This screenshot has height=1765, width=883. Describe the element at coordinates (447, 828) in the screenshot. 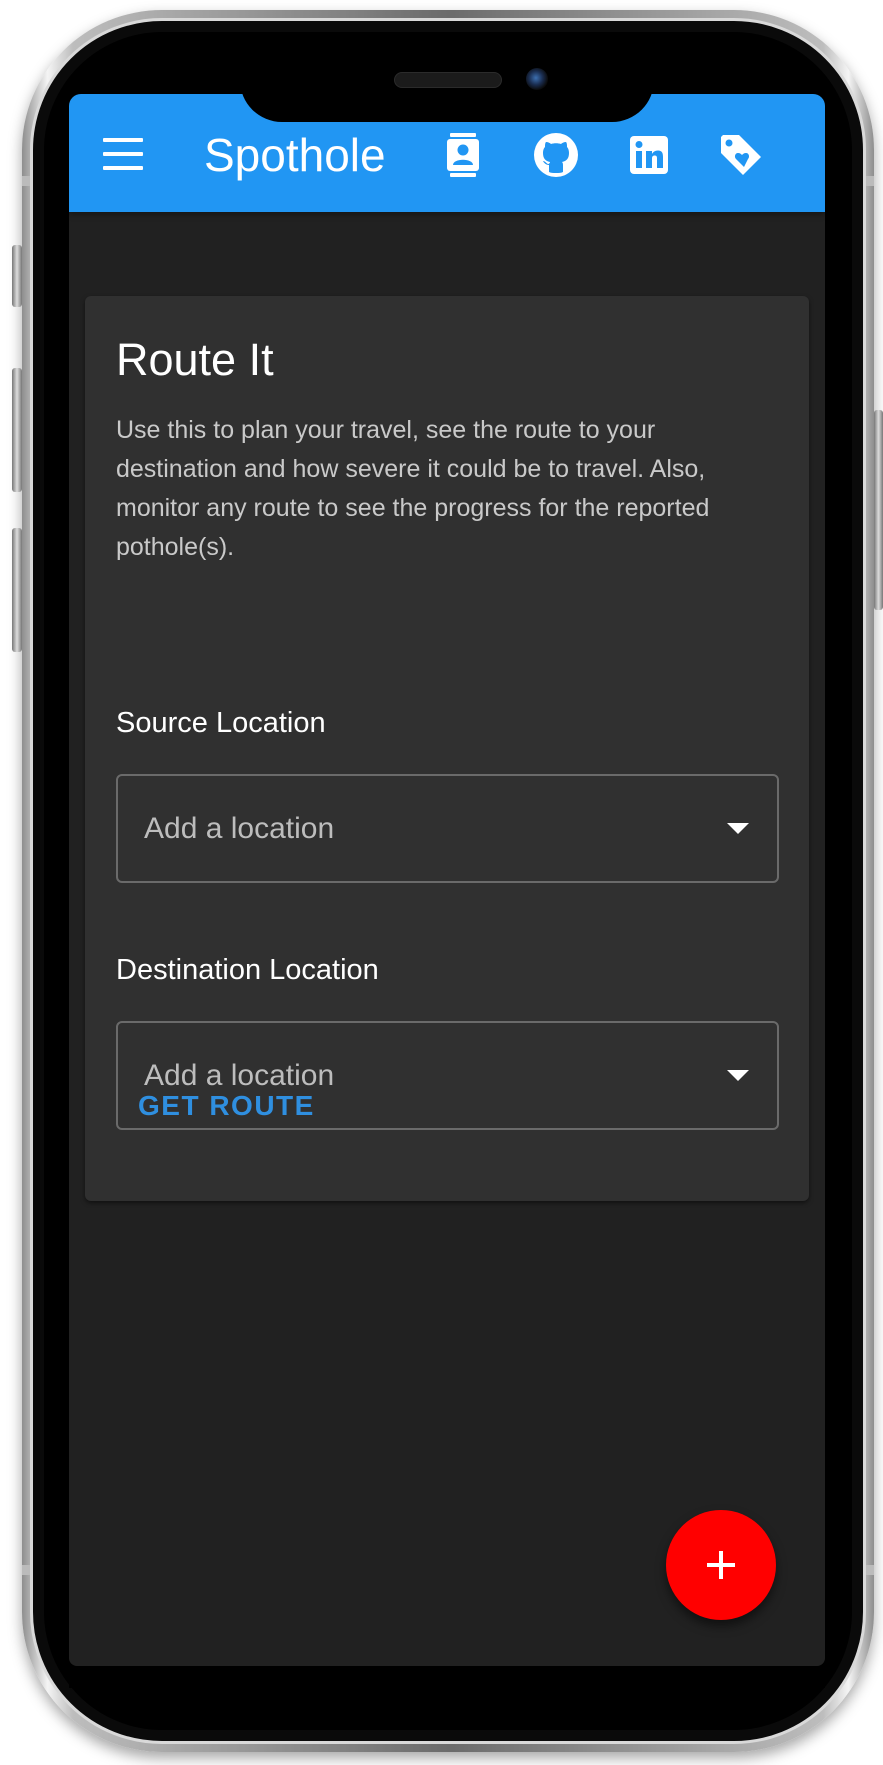

I see `source-location-select: Add a location` at that location.